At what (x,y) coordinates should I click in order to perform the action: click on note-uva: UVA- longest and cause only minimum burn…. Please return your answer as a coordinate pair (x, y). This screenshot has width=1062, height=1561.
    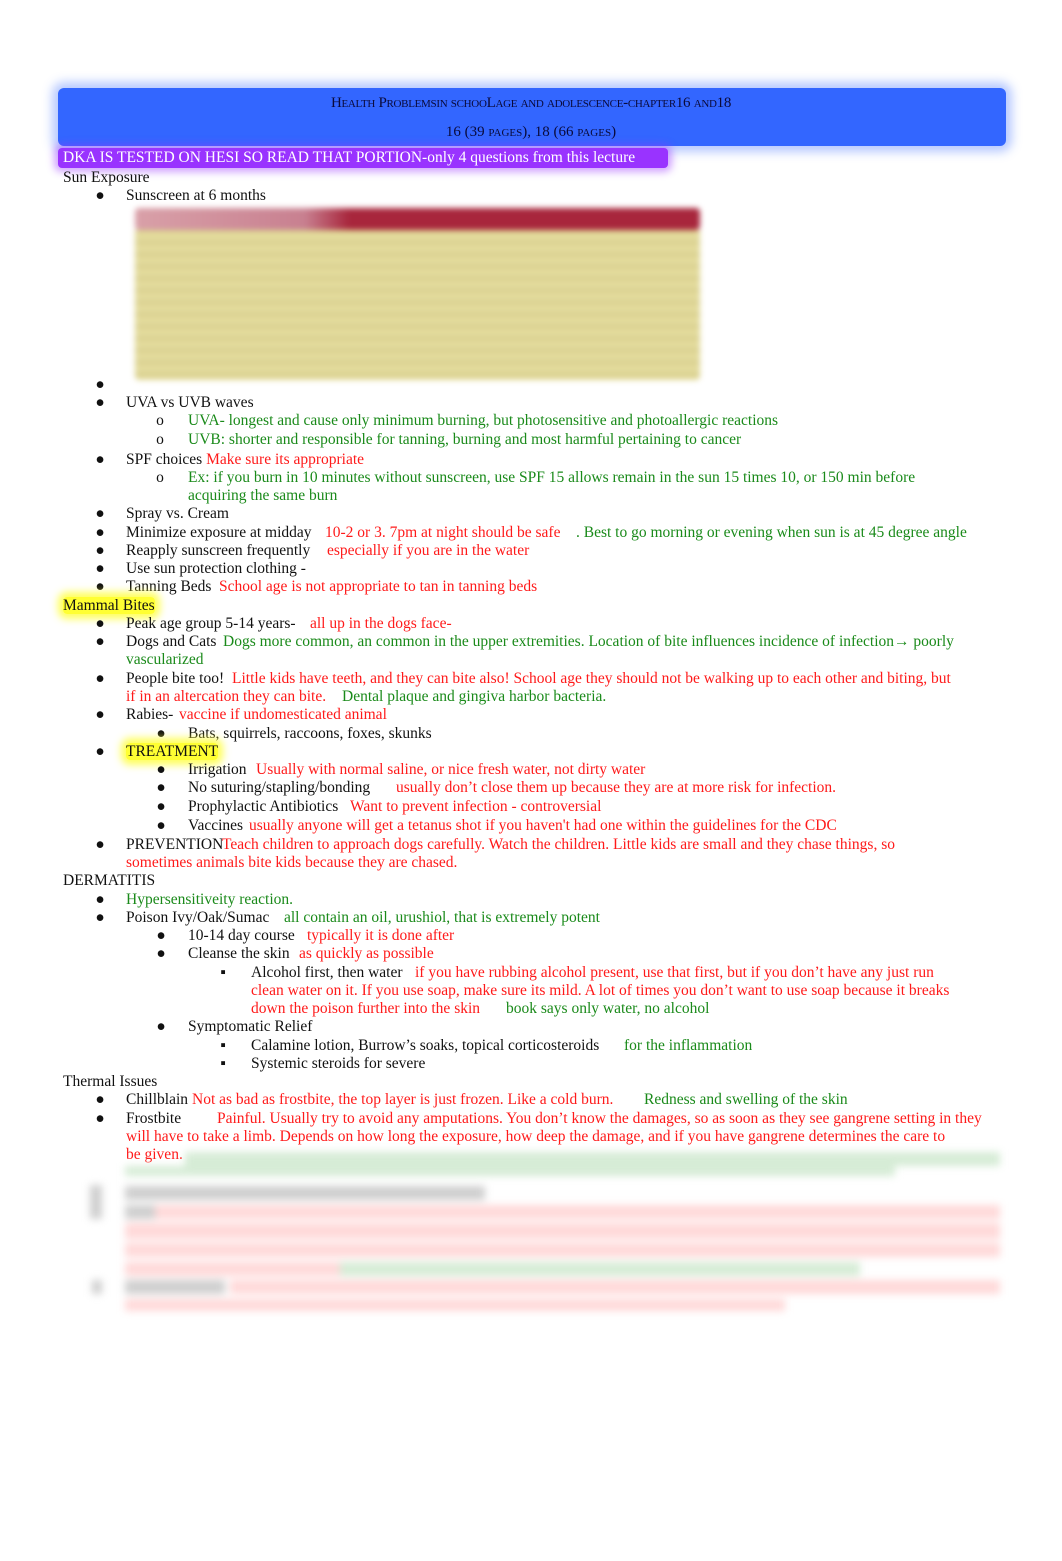
    Looking at the image, I should click on (483, 420).